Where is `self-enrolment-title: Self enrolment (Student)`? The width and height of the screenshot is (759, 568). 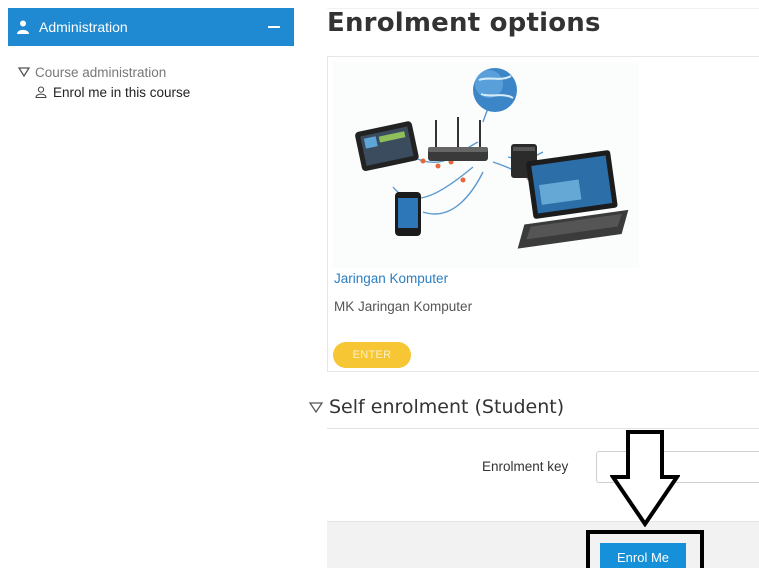 self-enrolment-title: Self enrolment (Student) is located at coordinates (447, 407).